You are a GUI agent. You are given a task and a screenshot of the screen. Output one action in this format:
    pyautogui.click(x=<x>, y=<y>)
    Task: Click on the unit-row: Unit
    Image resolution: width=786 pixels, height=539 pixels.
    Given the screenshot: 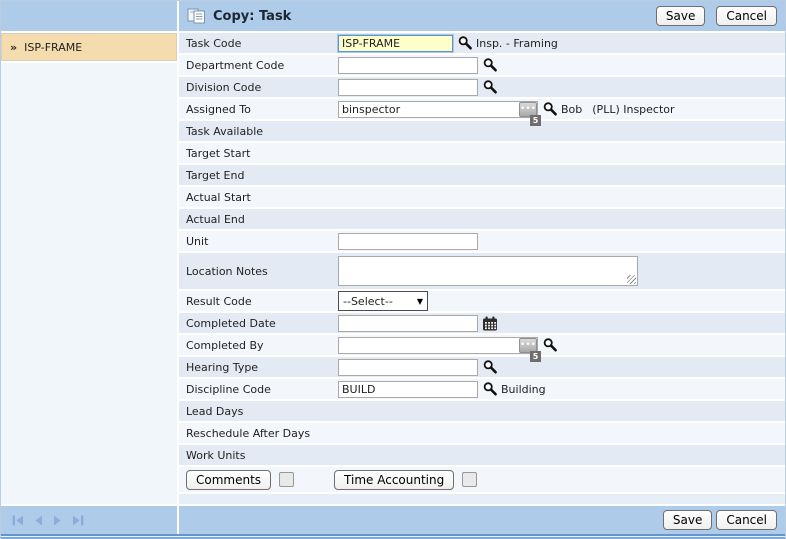 What is the action you would take?
    pyautogui.click(x=482, y=242)
    